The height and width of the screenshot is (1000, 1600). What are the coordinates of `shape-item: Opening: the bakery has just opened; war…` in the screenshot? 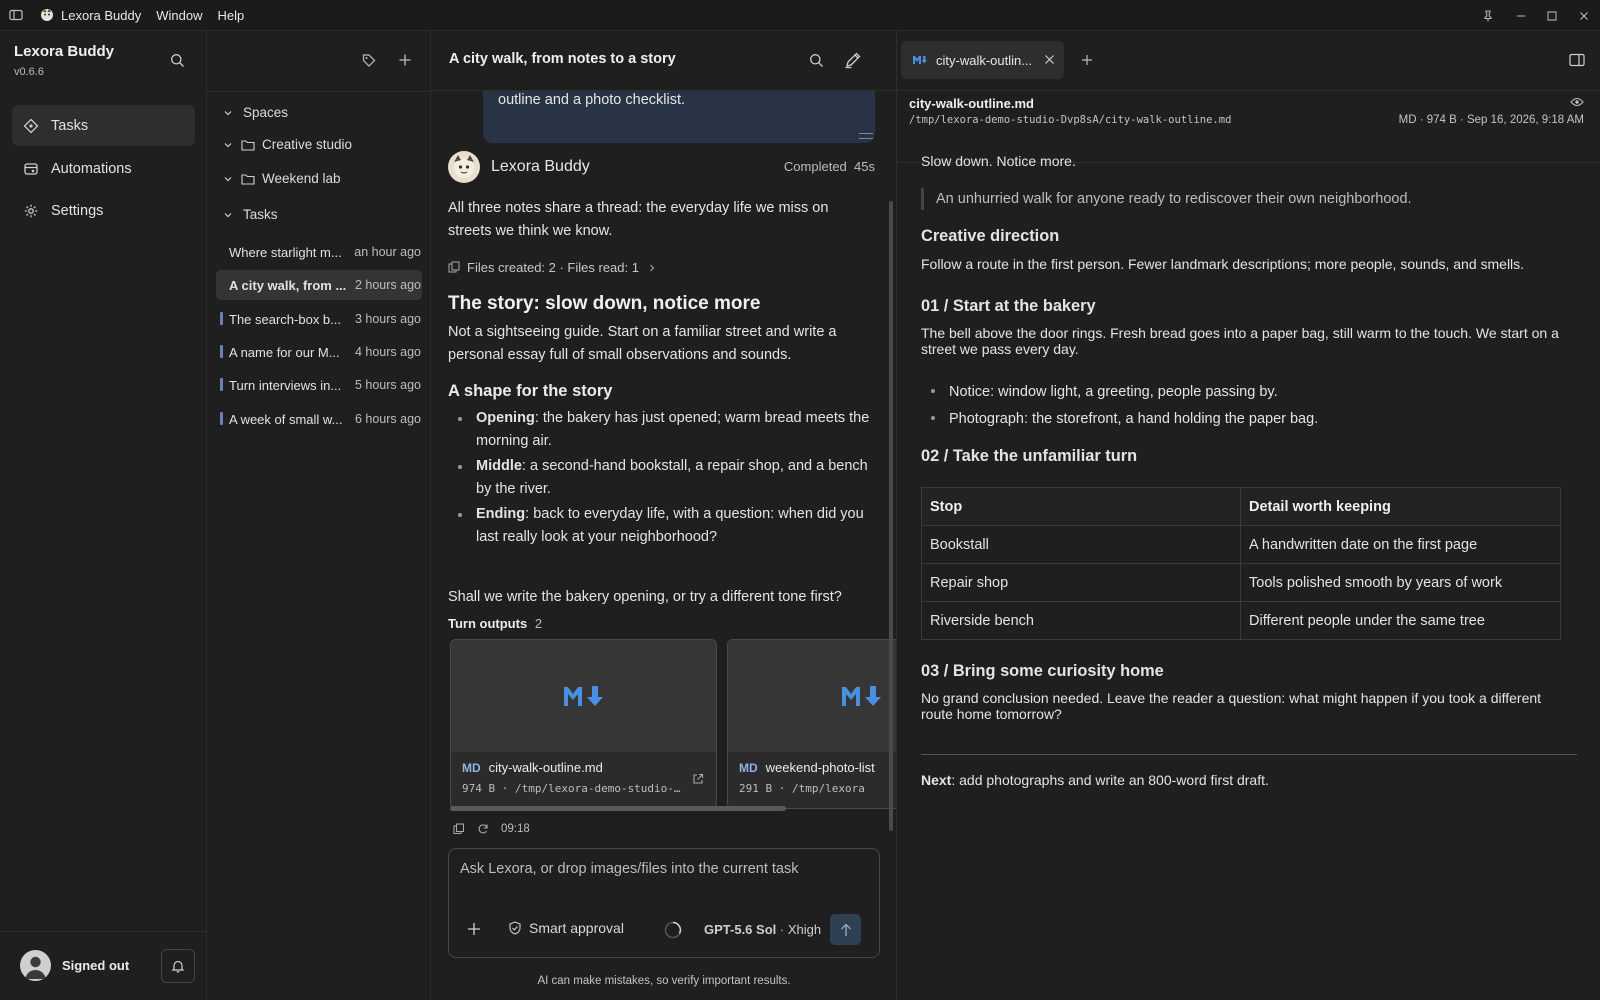 It's located at (664, 430).